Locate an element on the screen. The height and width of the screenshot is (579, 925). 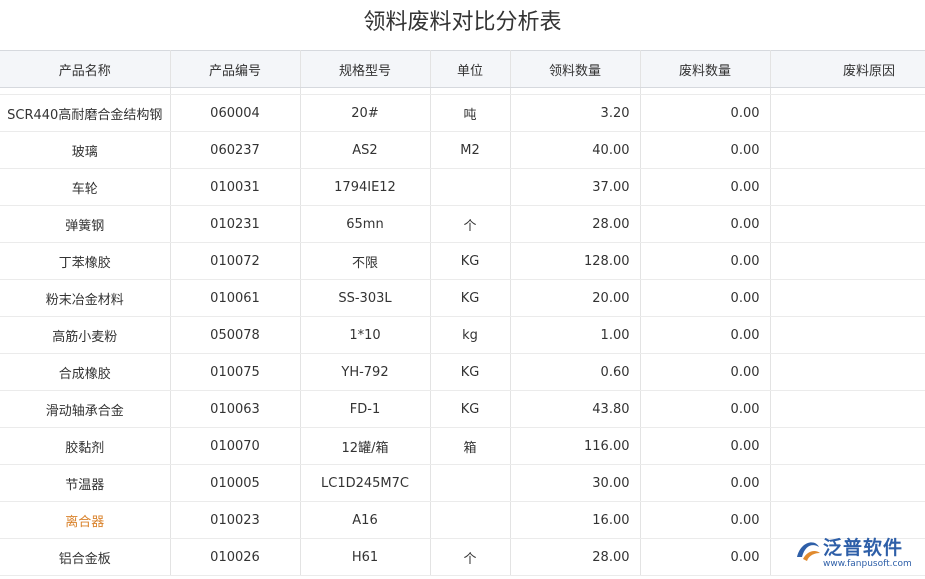
product-name-link: 离合器 is located at coordinates (85, 520).